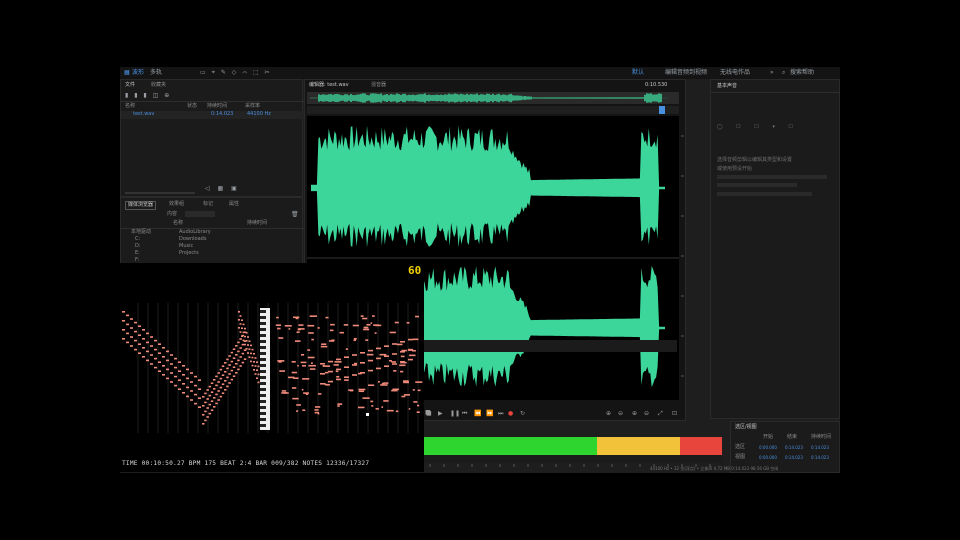 This screenshot has height=540, width=960. Describe the element at coordinates (222, 188) in the screenshot. I see `files-footer-icons: ◁ ▦ ▣` at that location.